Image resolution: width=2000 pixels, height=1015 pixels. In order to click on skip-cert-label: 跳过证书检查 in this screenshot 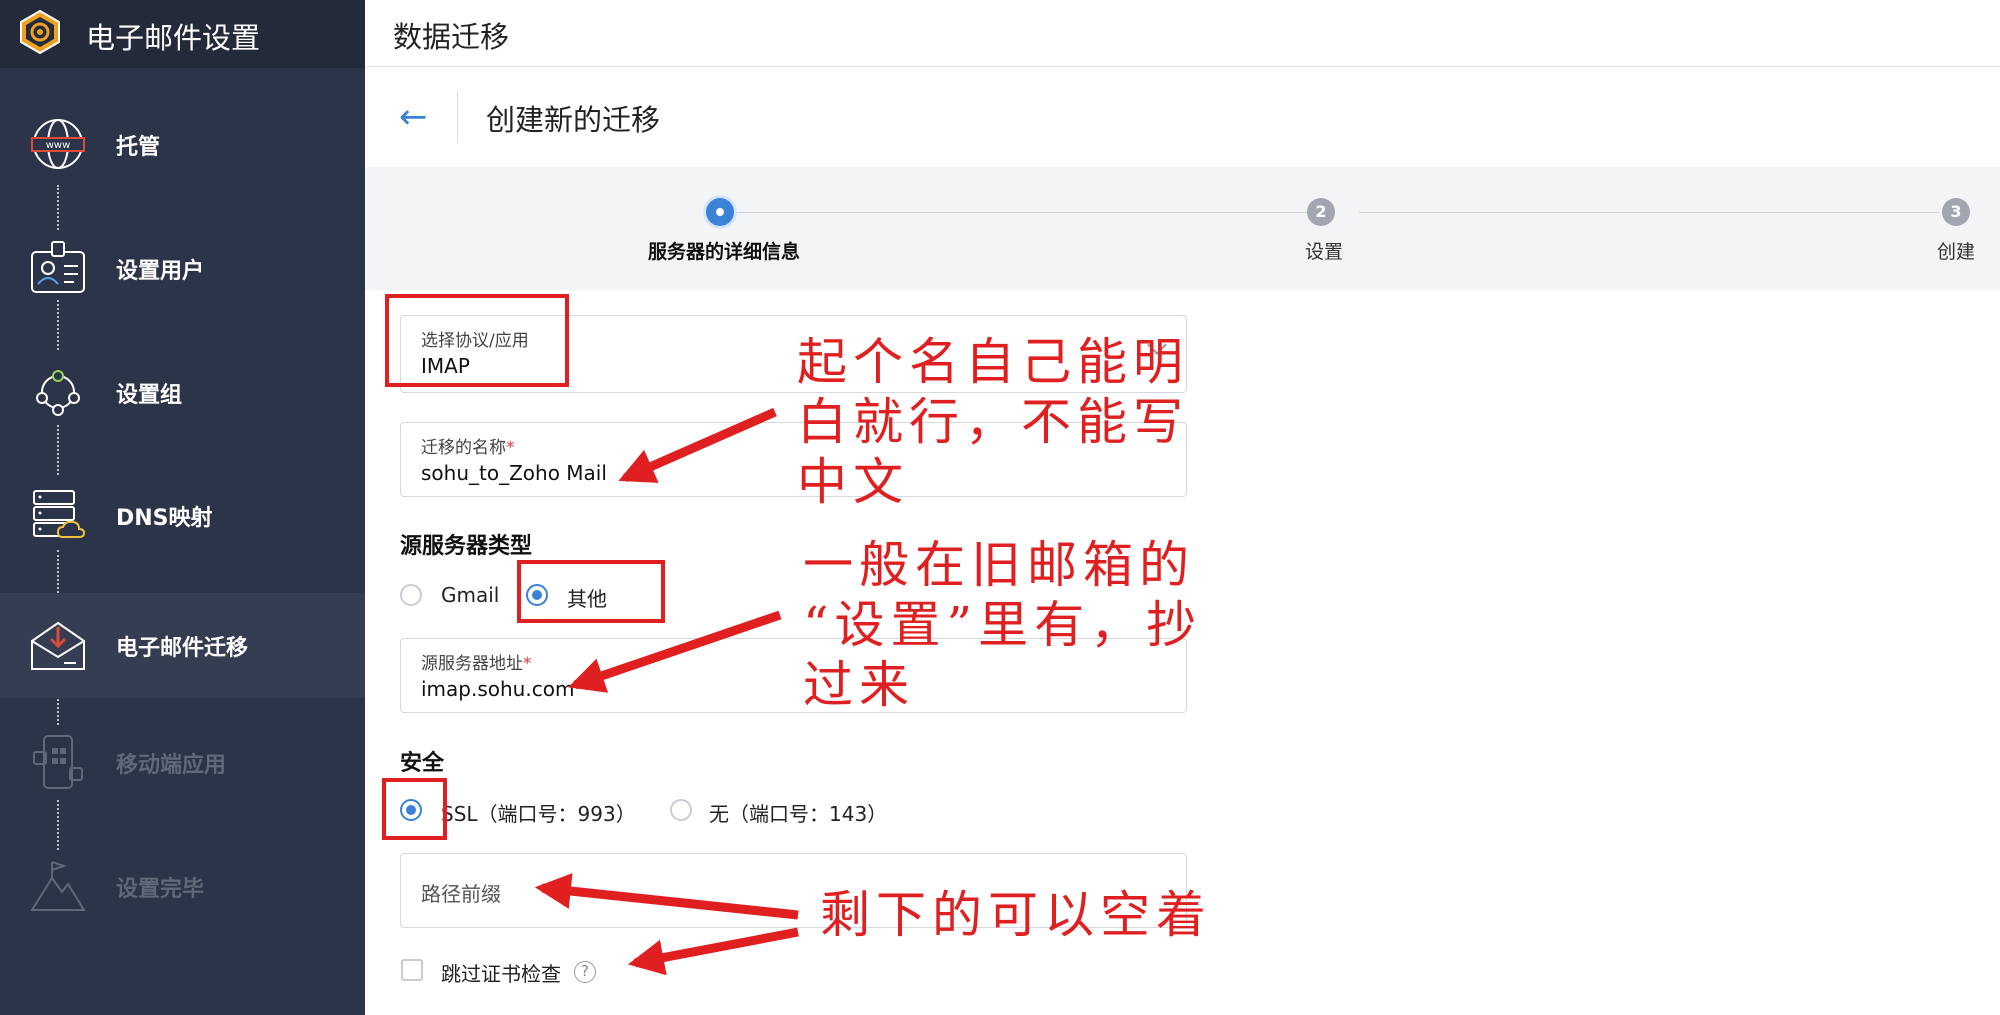, I will do `click(501, 974)`.